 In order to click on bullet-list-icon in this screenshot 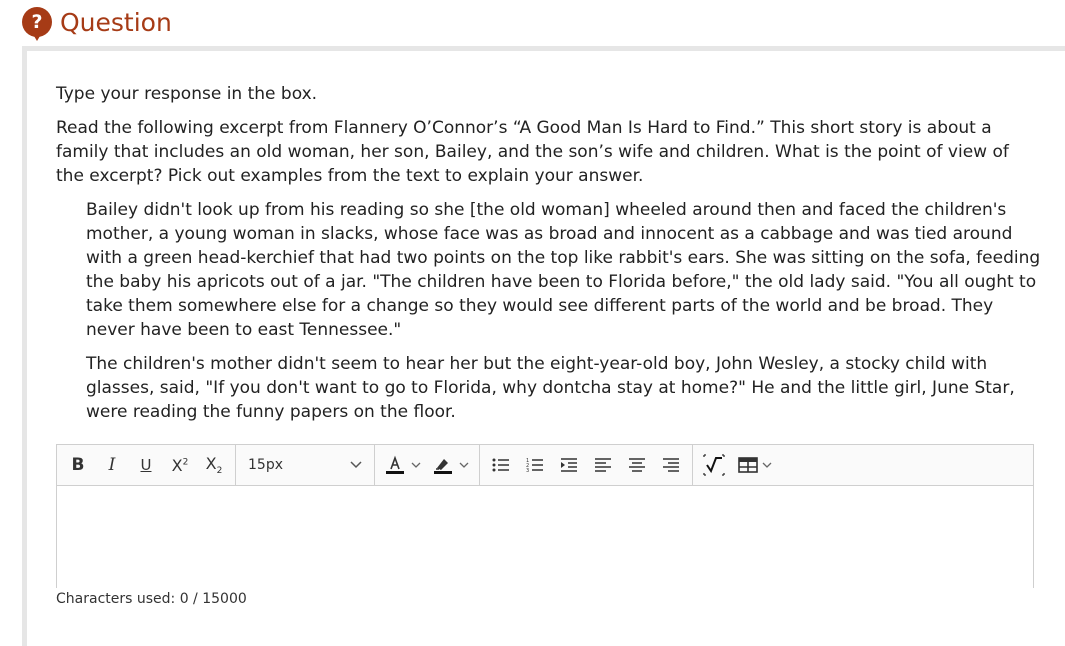, I will do `click(500, 465)`.